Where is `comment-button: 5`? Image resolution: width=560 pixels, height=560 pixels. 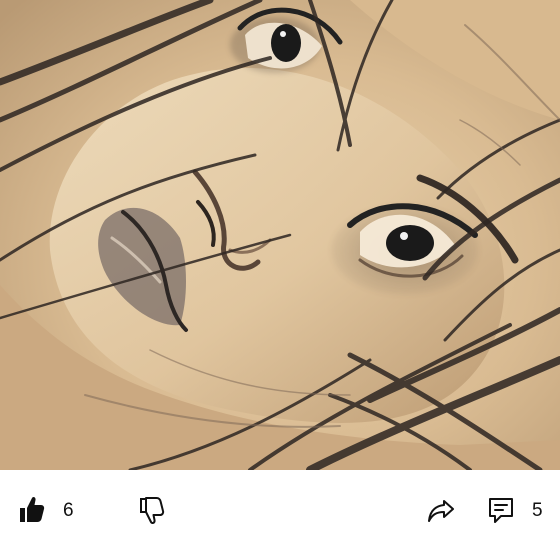 comment-button: 5 is located at coordinates (514, 510).